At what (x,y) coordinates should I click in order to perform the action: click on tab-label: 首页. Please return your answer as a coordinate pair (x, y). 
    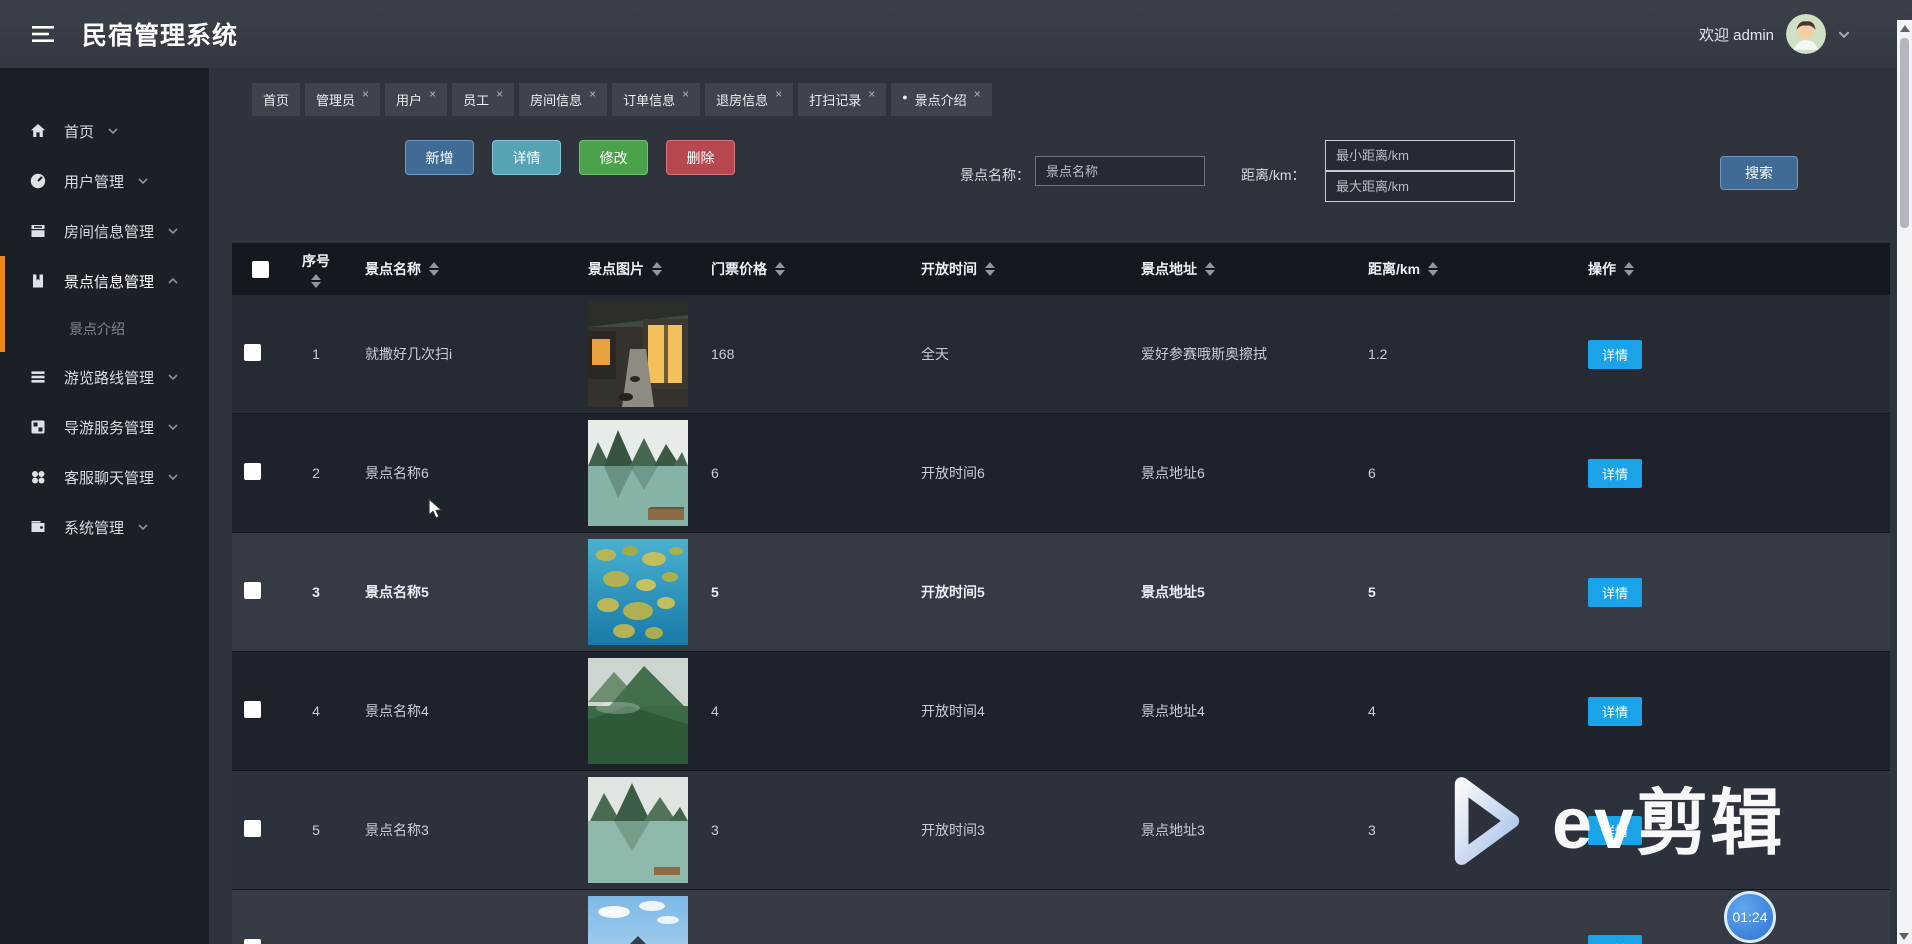
    Looking at the image, I should click on (276, 100).